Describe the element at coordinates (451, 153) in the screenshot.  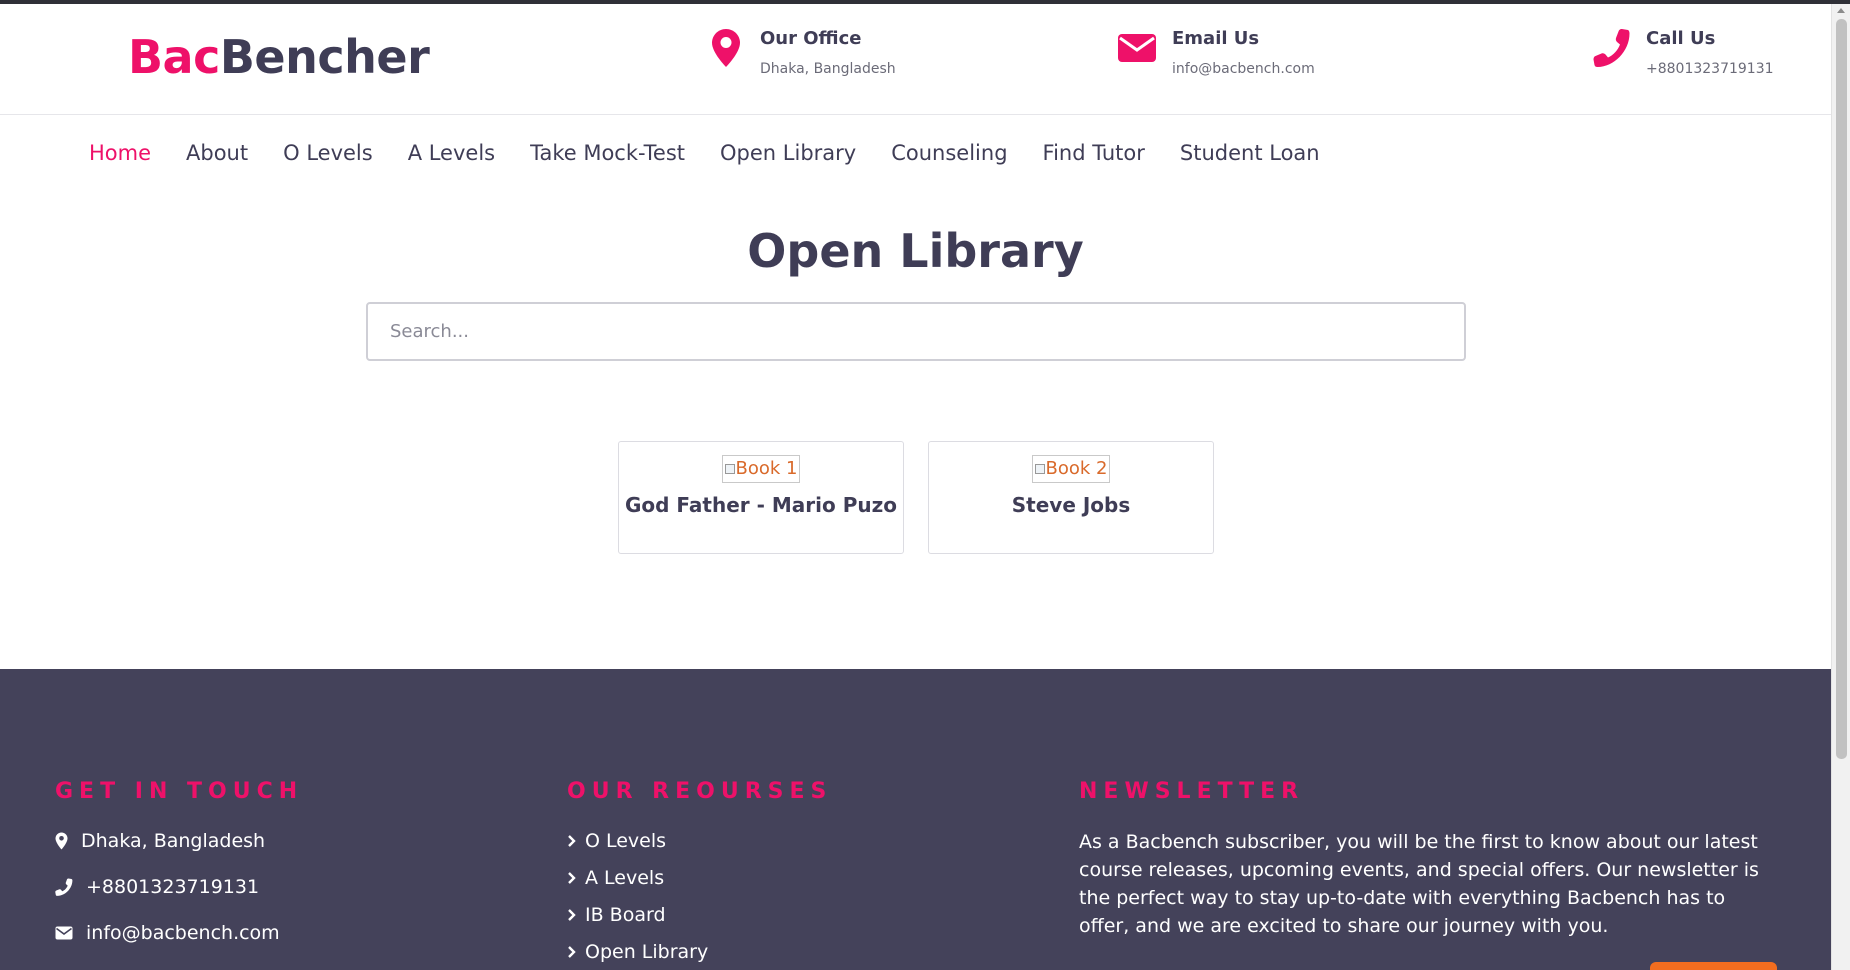
I see `nav-item-a-levels: A Levels` at that location.